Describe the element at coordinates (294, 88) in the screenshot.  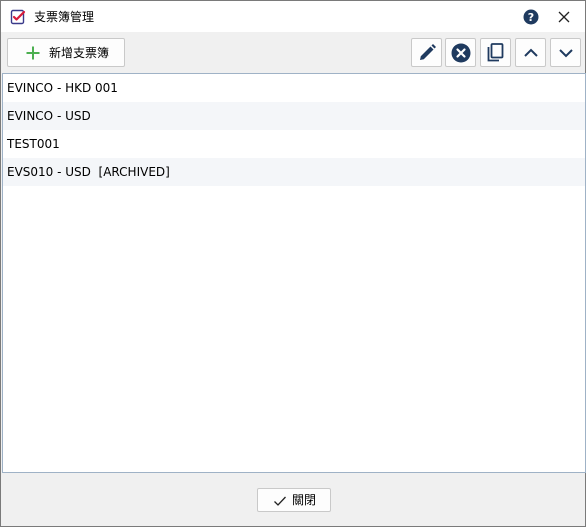
I see `list-item: EVINCO - HKD 001` at that location.